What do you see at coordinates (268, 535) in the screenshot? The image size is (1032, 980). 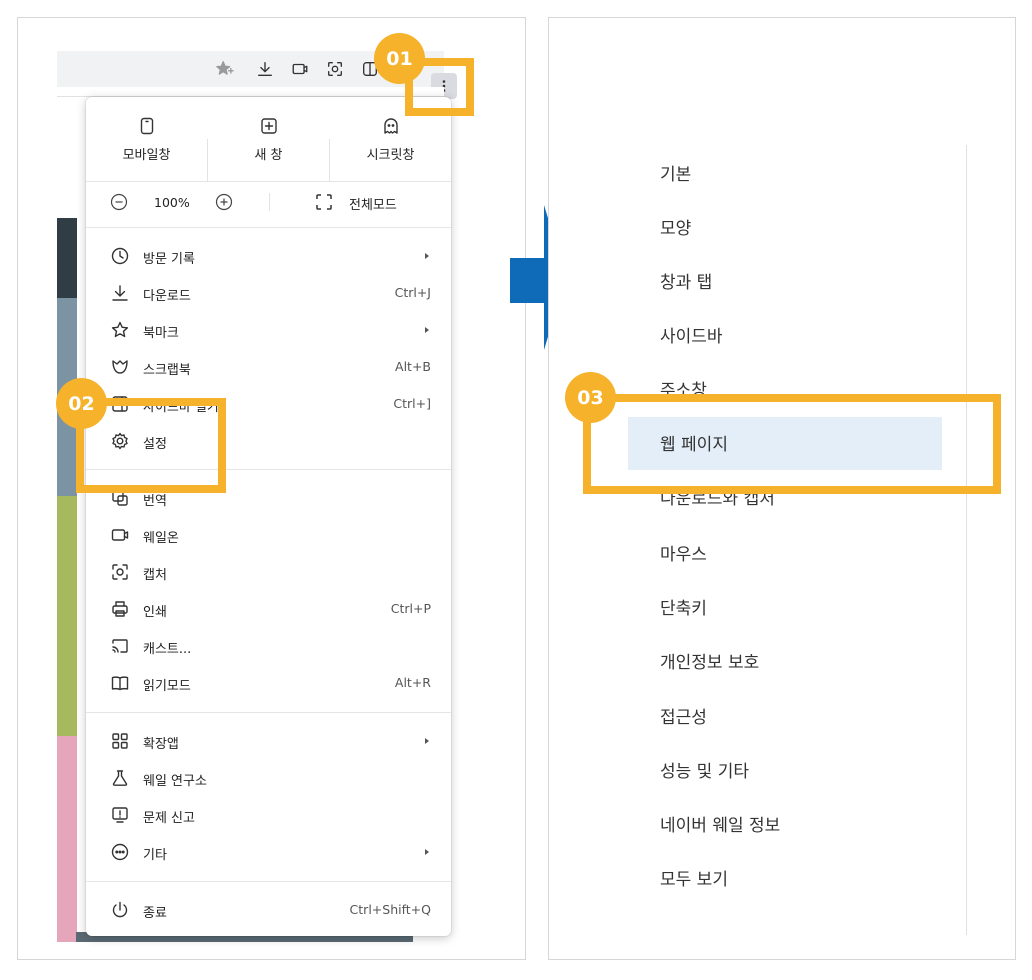 I see `menu-item-whale-on: 웨일온` at bounding box center [268, 535].